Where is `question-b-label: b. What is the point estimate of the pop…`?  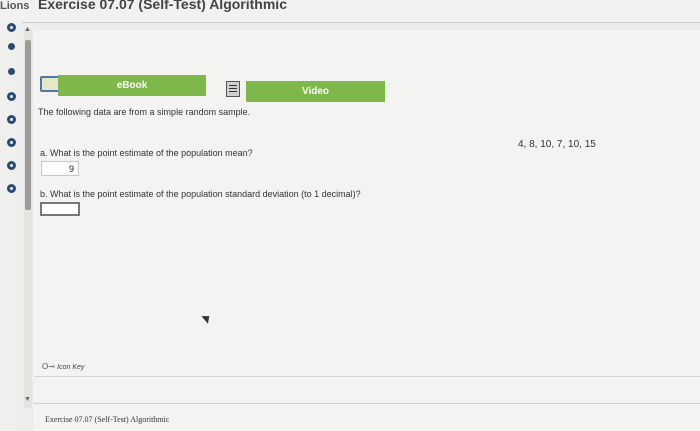 question-b-label: b. What is the point estimate of the pop… is located at coordinates (200, 194).